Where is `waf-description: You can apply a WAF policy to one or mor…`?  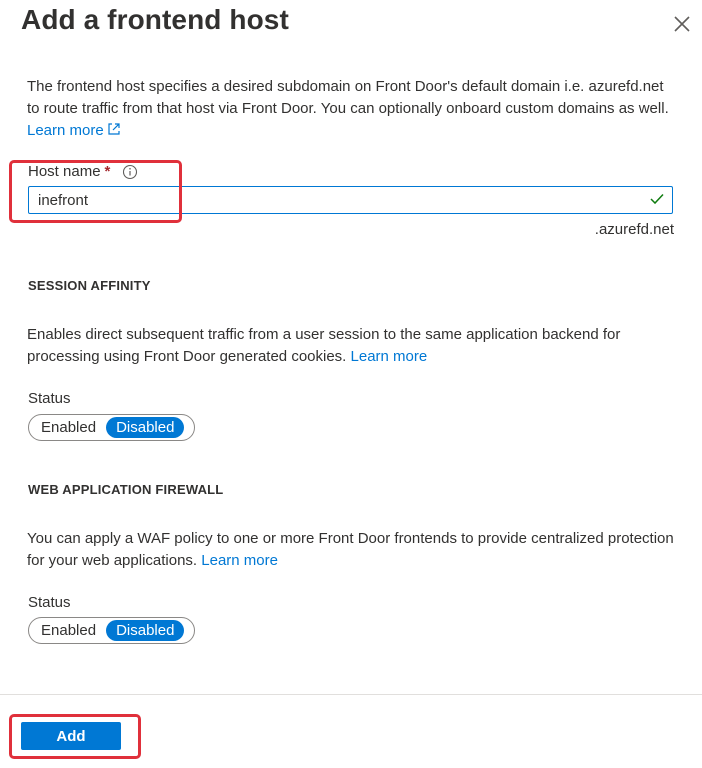
waf-description: You can apply a WAF policy to one or mor… is located at coordinates (350, 549).